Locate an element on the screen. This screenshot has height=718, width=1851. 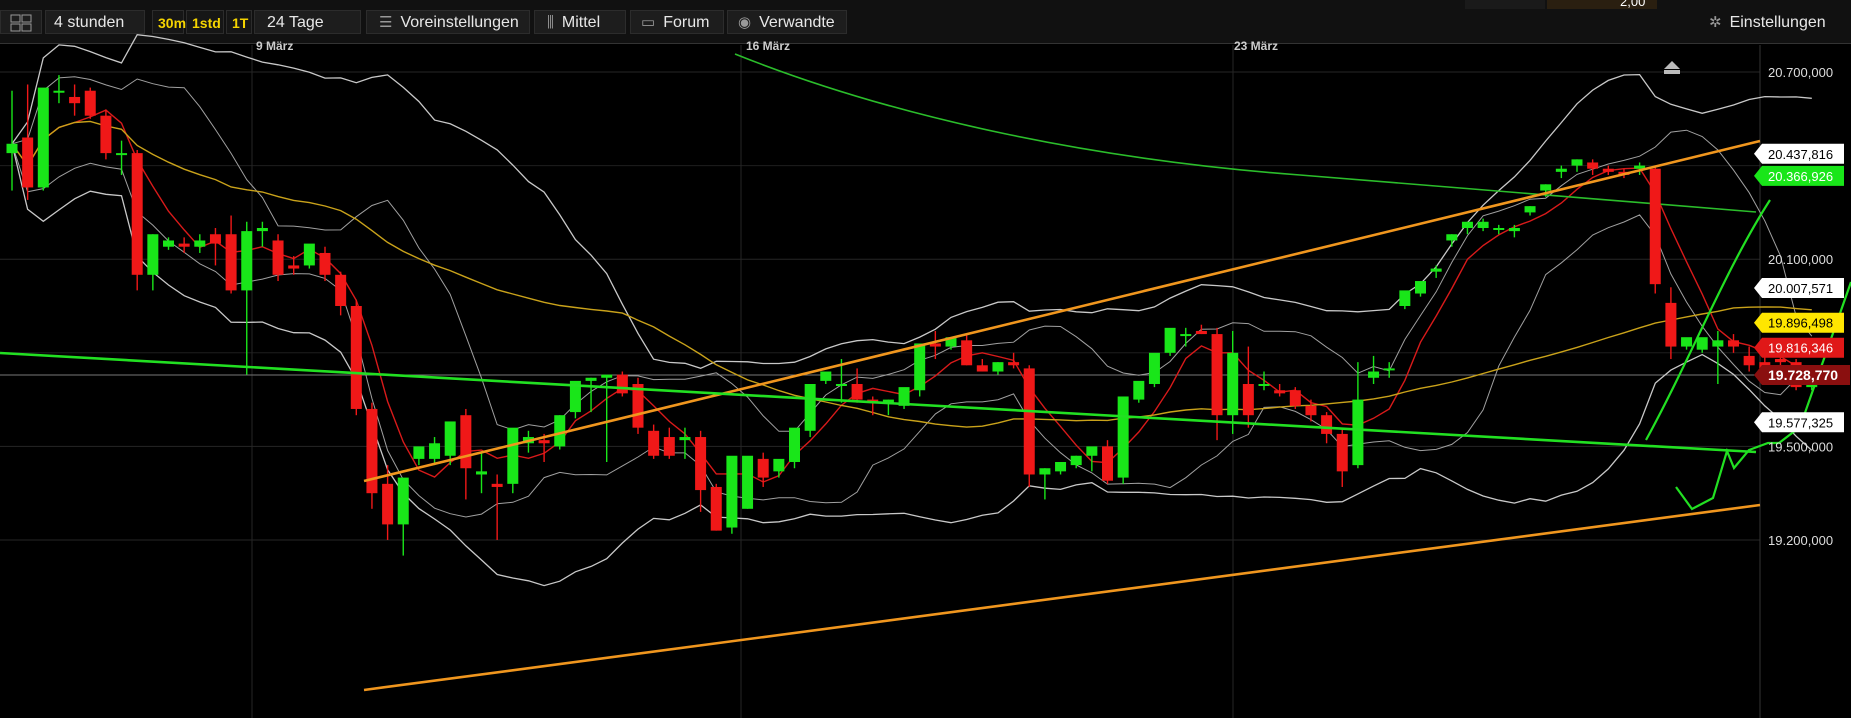
price-label-red: 19.816,346 is located at coordinates (1800, 348).